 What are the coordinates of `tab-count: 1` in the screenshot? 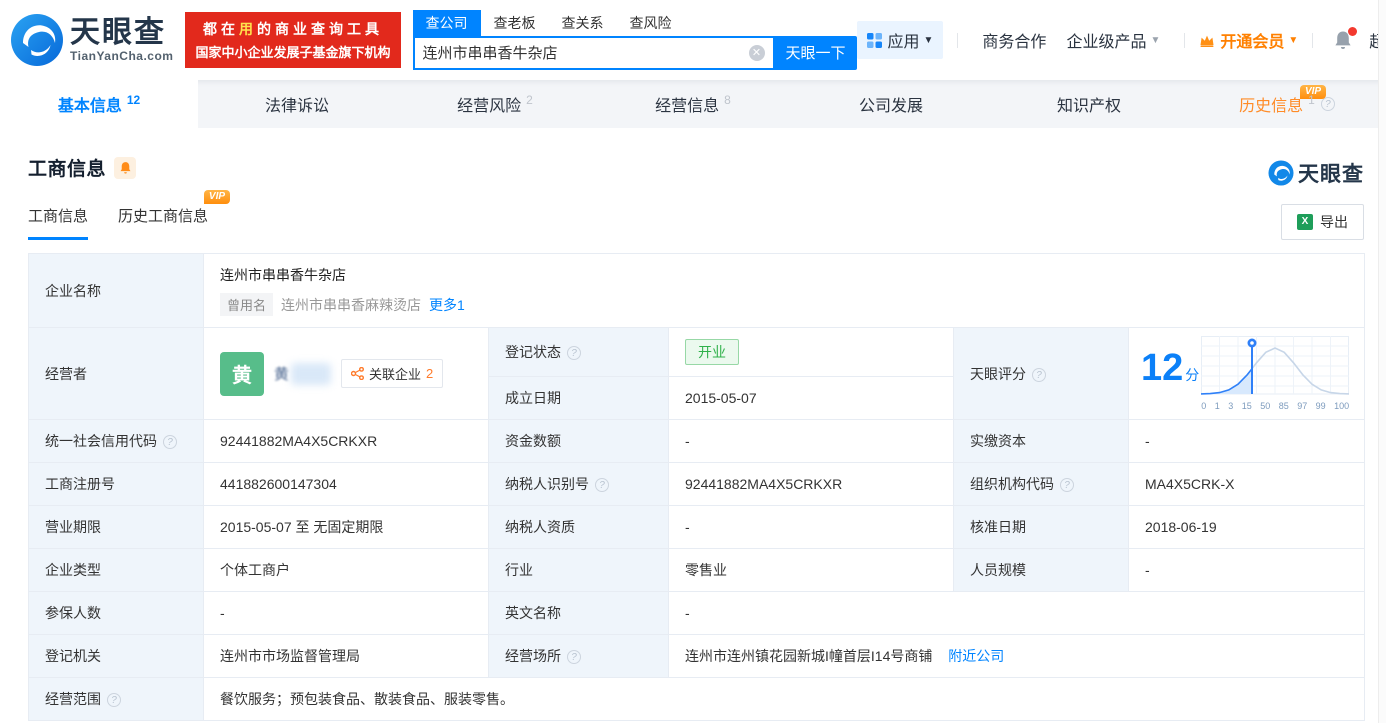 It's located at (1311, 100).